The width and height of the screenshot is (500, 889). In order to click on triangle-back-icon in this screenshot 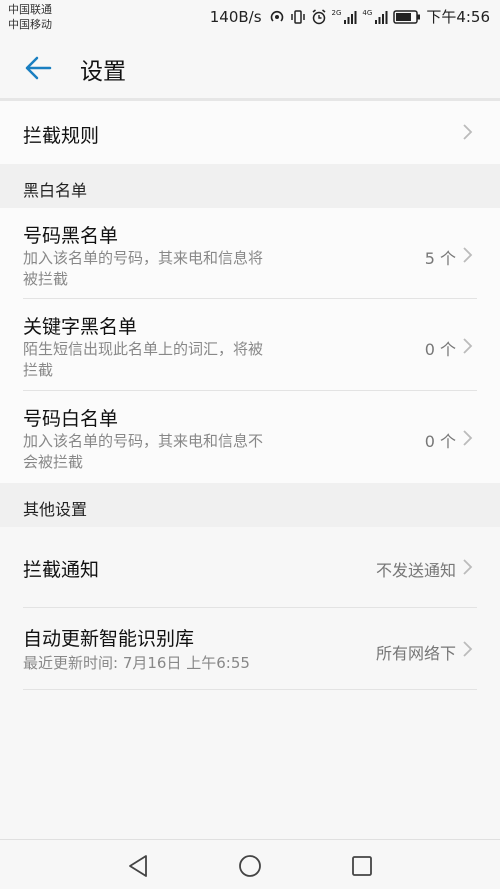, I will do `click(138, 866)`.